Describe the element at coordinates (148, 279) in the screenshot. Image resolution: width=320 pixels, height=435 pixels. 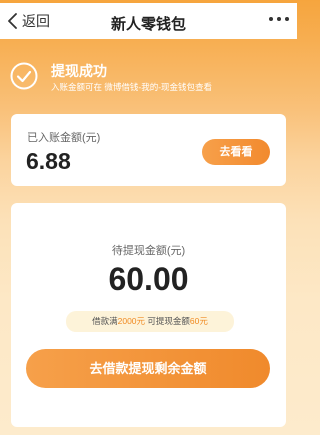
I see `pending-amount-value: 60.00` at that location.